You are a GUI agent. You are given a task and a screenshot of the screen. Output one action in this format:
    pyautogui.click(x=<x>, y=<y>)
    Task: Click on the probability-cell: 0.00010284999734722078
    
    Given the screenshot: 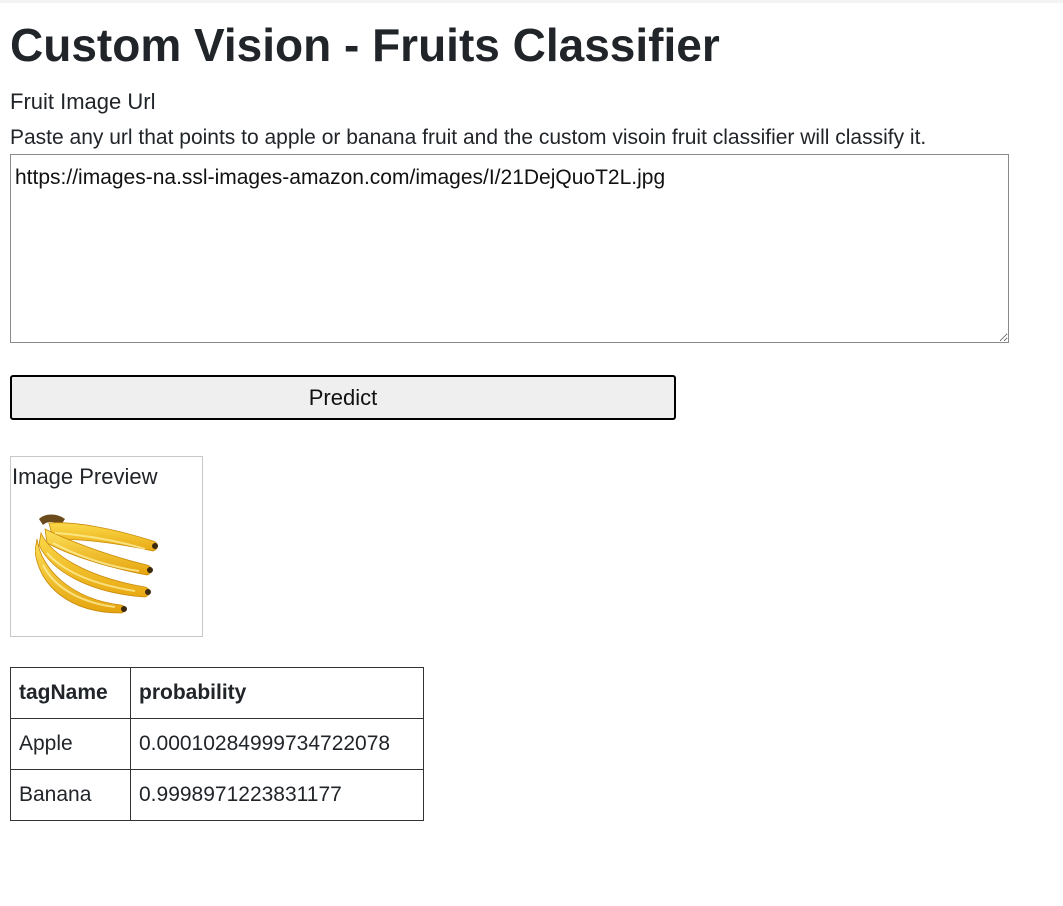 What is the action you would take?
    pyautogui.click(x=277, y=744)
    